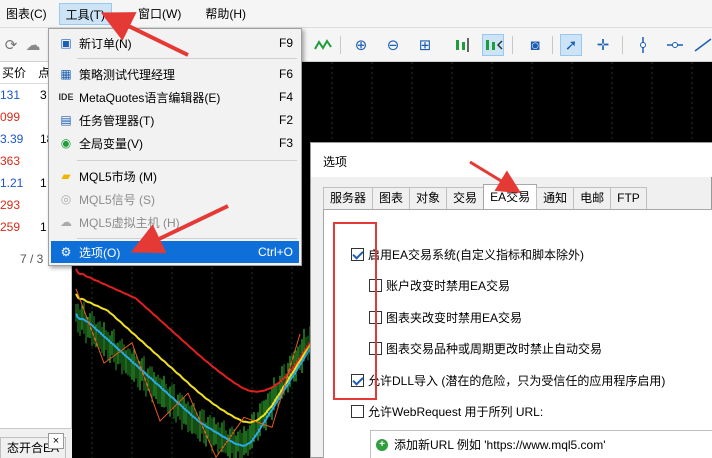  What do you see at coordinates (175, 252) in the screenshot?
I see `menu-item-options: ⚙ 选项(O) Ctrl+O` at bounding box center [175, 252].